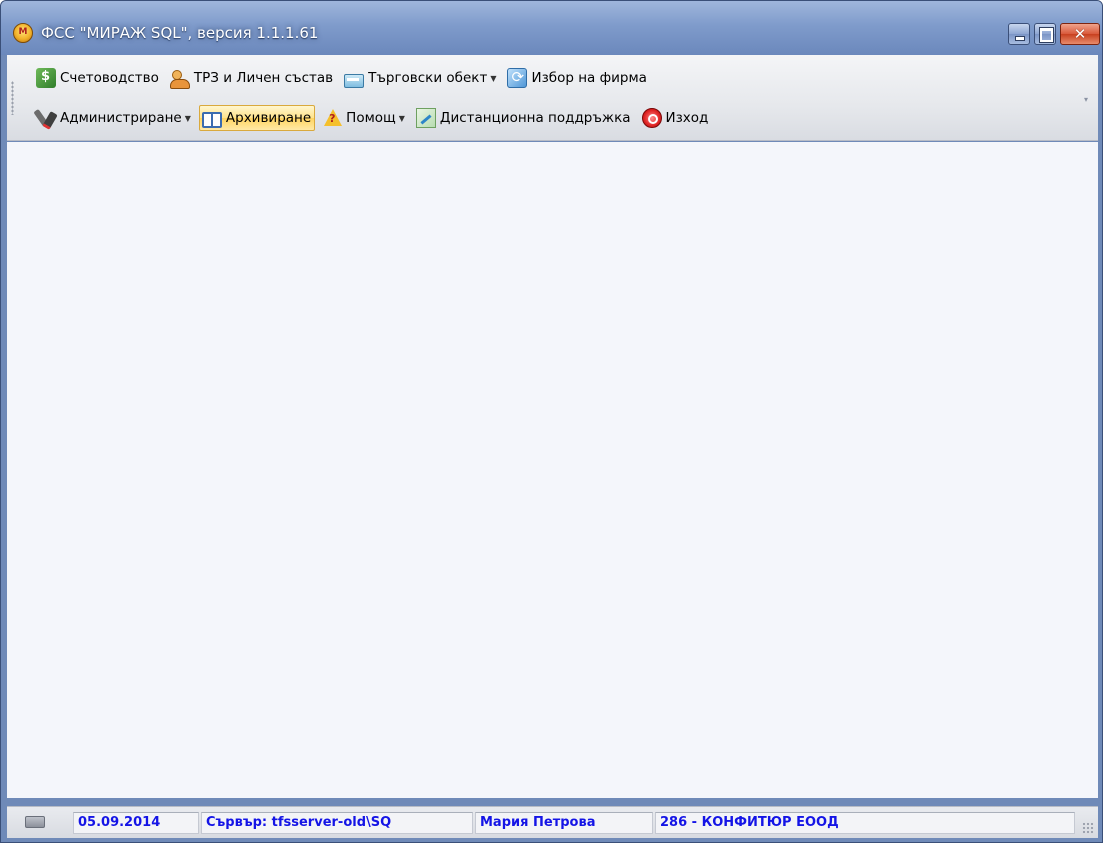  What do you see at coordinates (12, 98) in the screenshot?
I see `toolbar-grip` at bounding box center [12, 98].